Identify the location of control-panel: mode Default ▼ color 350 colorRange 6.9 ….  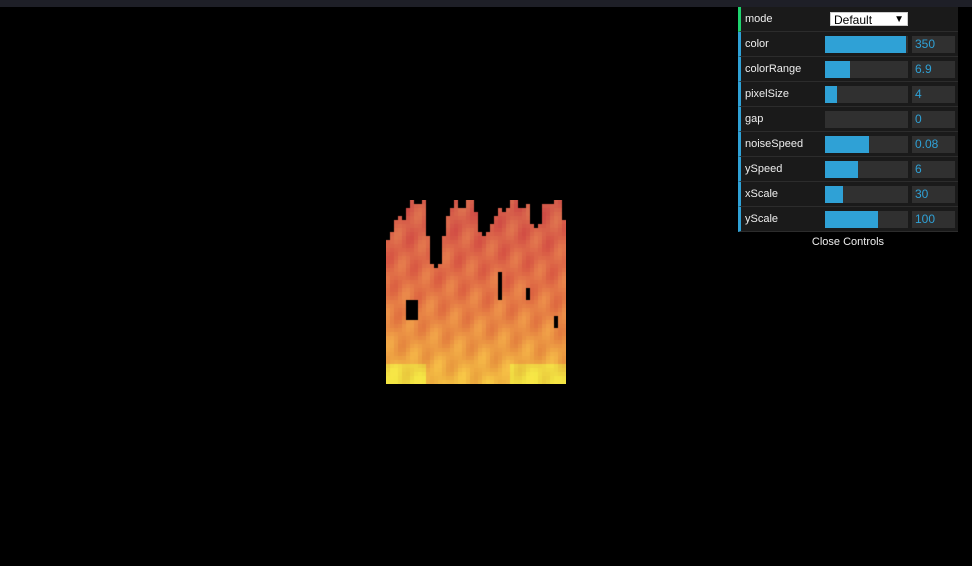
(848, 129).